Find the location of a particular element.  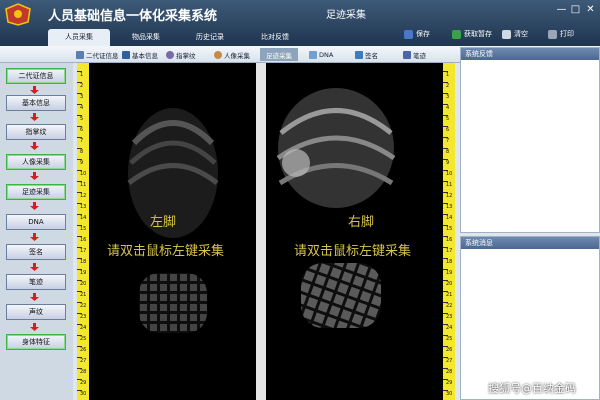

ruler-number: 28 is located at coordinates (83, 372).